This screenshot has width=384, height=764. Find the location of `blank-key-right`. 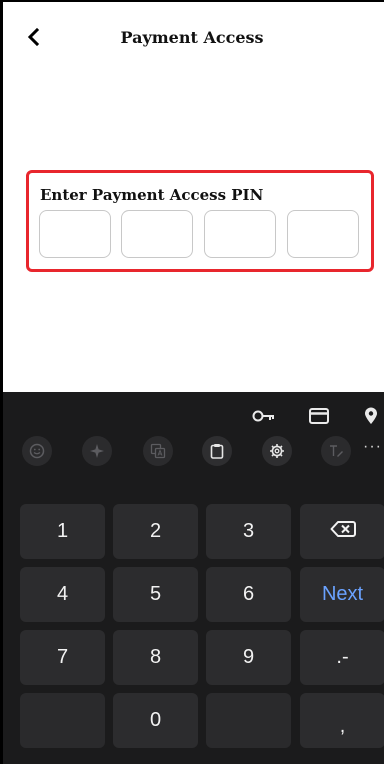

blank-key-right is located at coordinates (248, 720).